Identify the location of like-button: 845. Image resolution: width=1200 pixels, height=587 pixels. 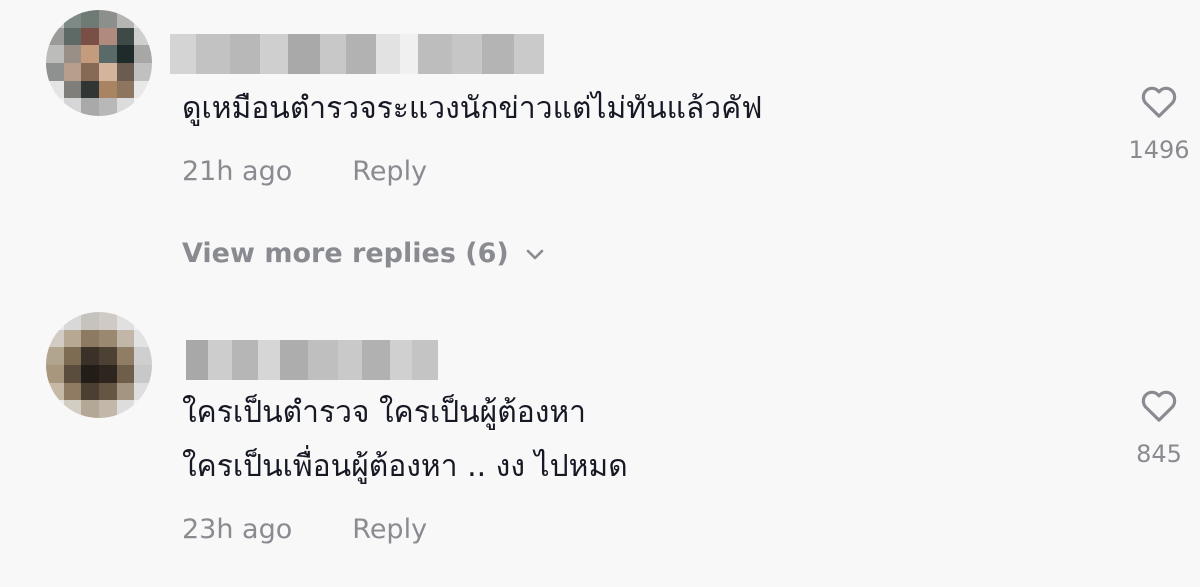
(1159, 427).